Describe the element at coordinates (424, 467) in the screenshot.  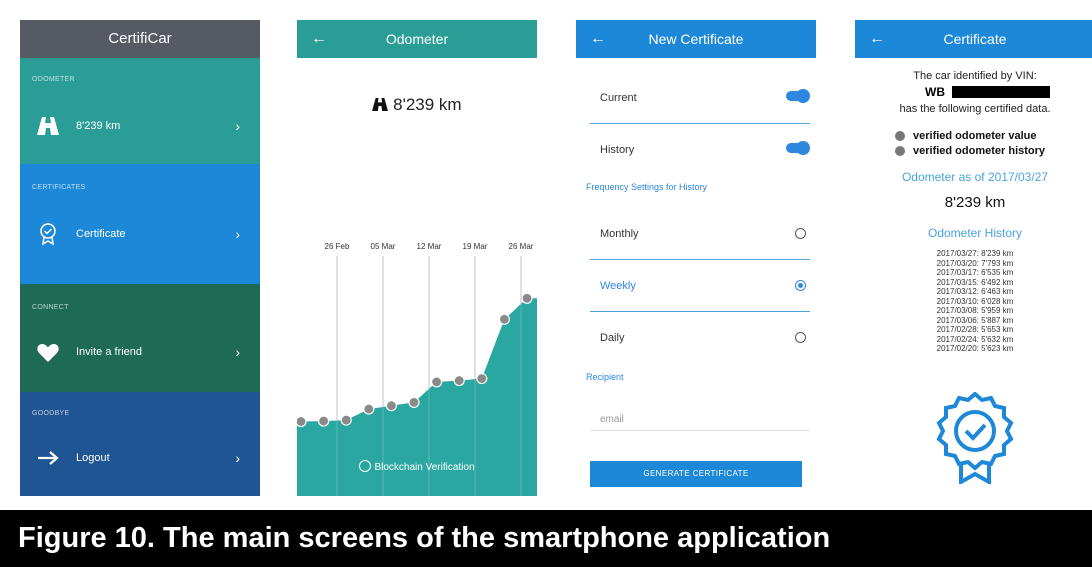
I see `blockchain-label: Blockchain Verification` at that location.